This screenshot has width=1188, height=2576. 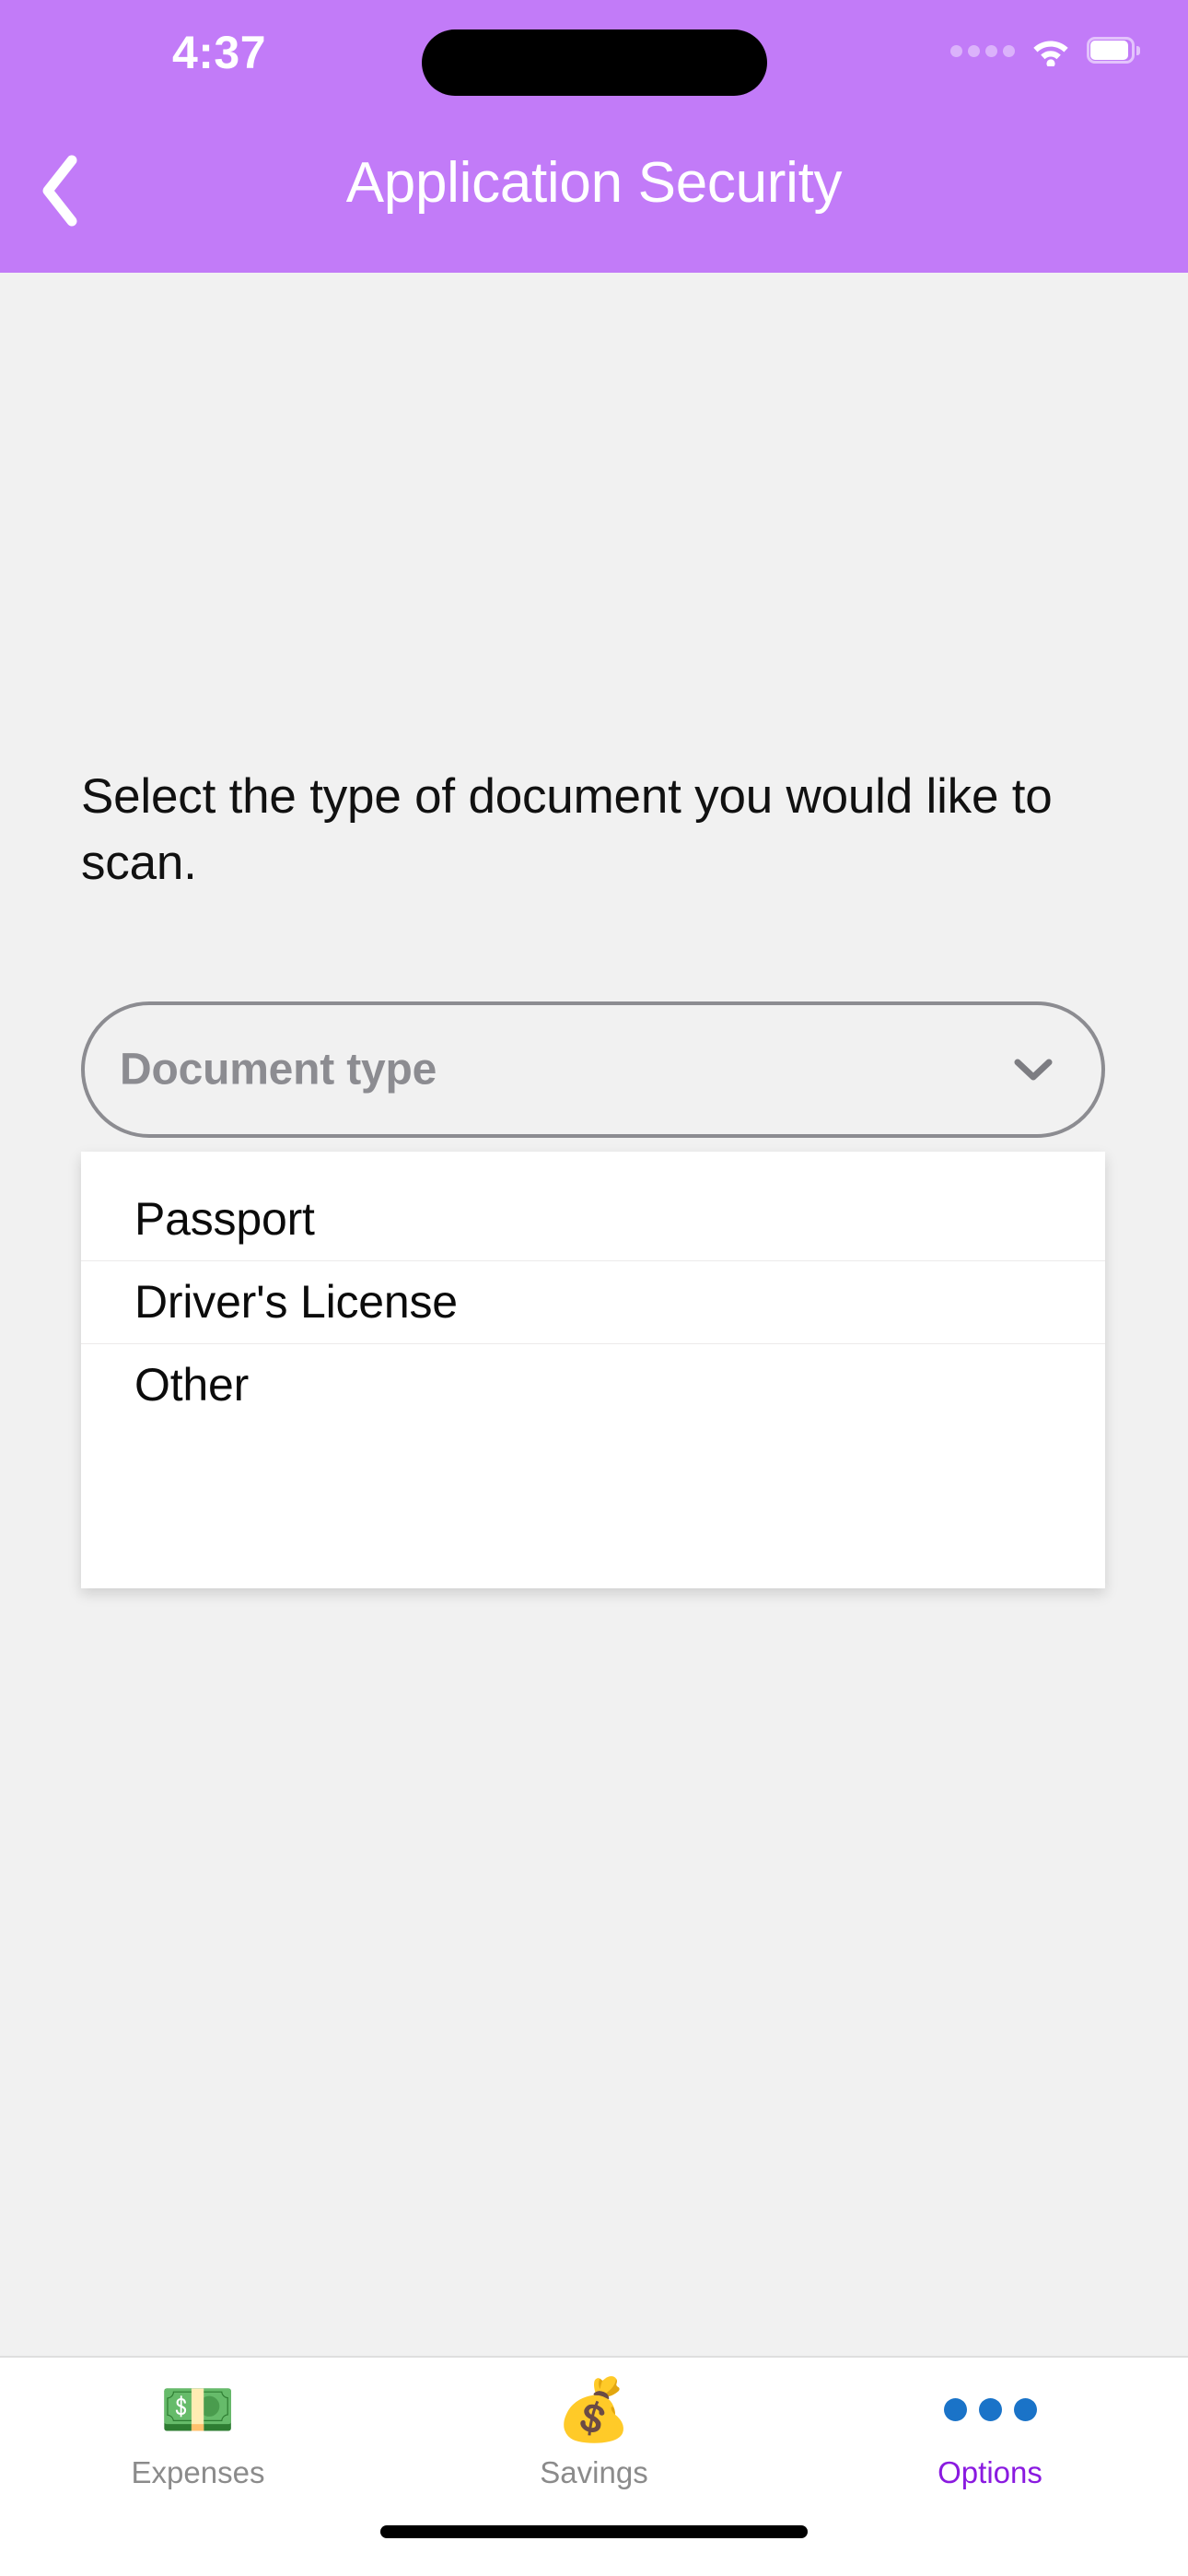 I want to click on status-bar: 4:37, so click(x=594, y=48).